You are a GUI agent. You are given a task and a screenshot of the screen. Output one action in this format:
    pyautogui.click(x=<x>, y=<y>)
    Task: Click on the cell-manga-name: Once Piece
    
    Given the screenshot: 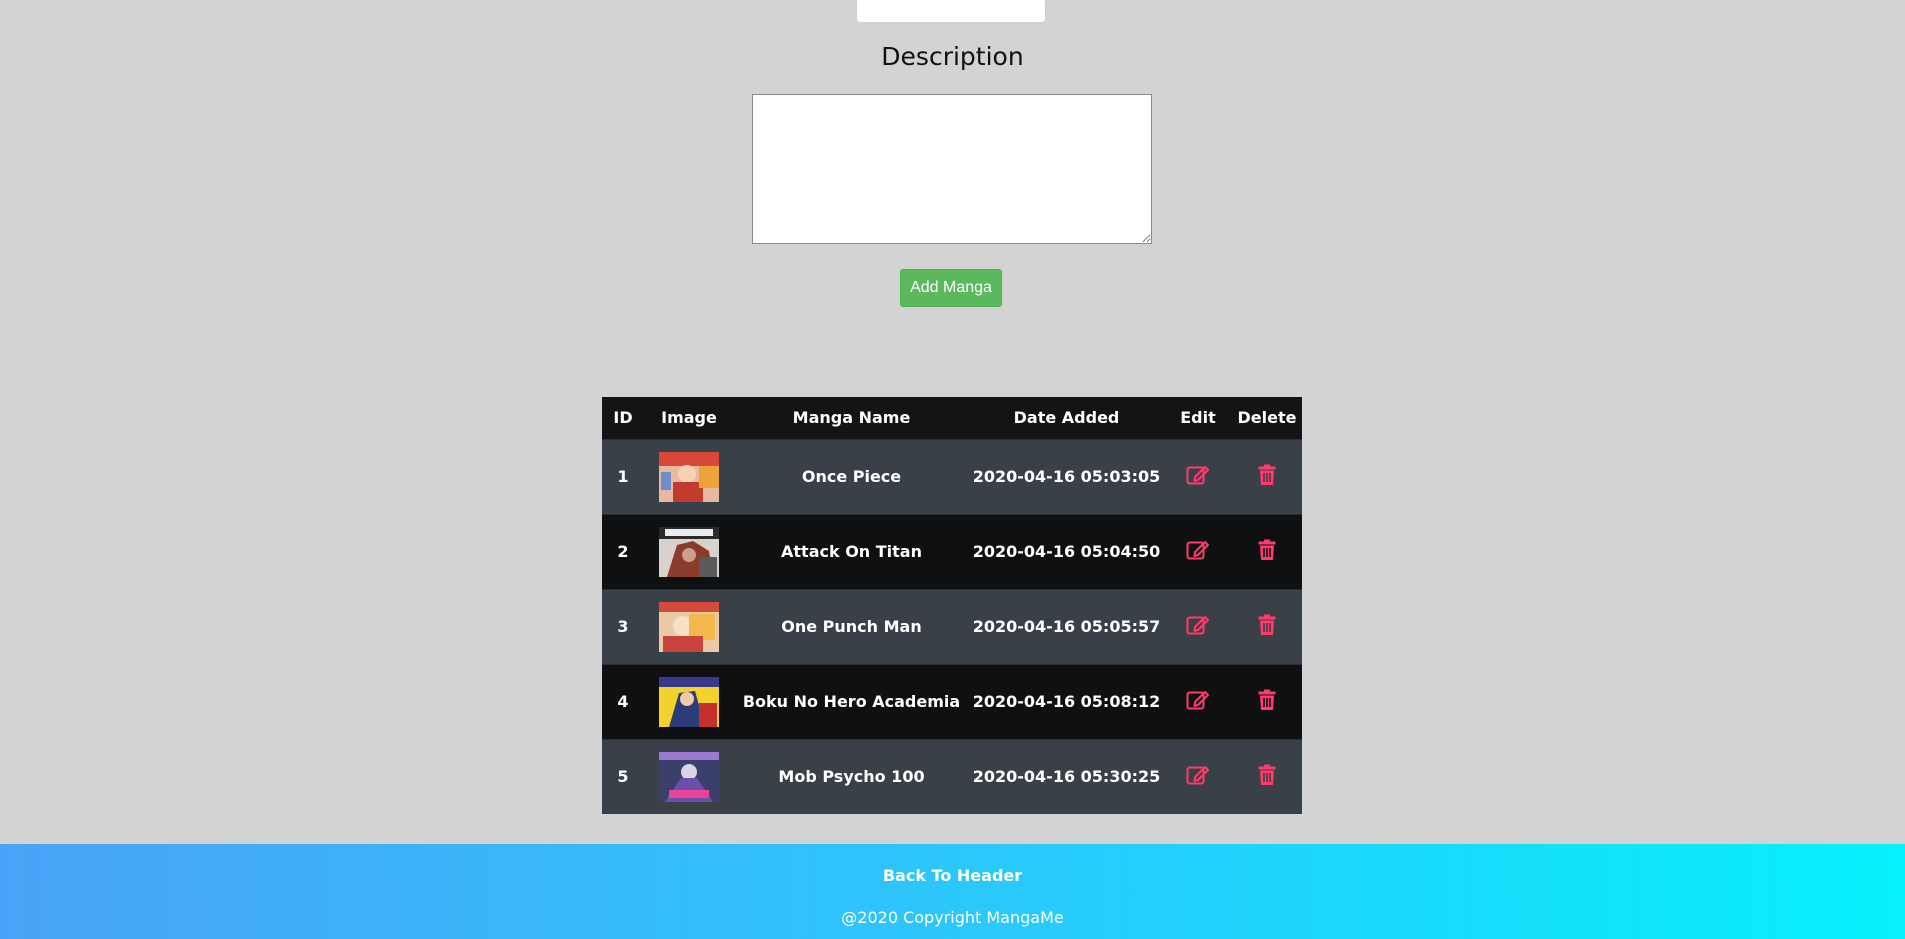 What is the action you would take?
    pyautogui.click(x=851, y=476)
    